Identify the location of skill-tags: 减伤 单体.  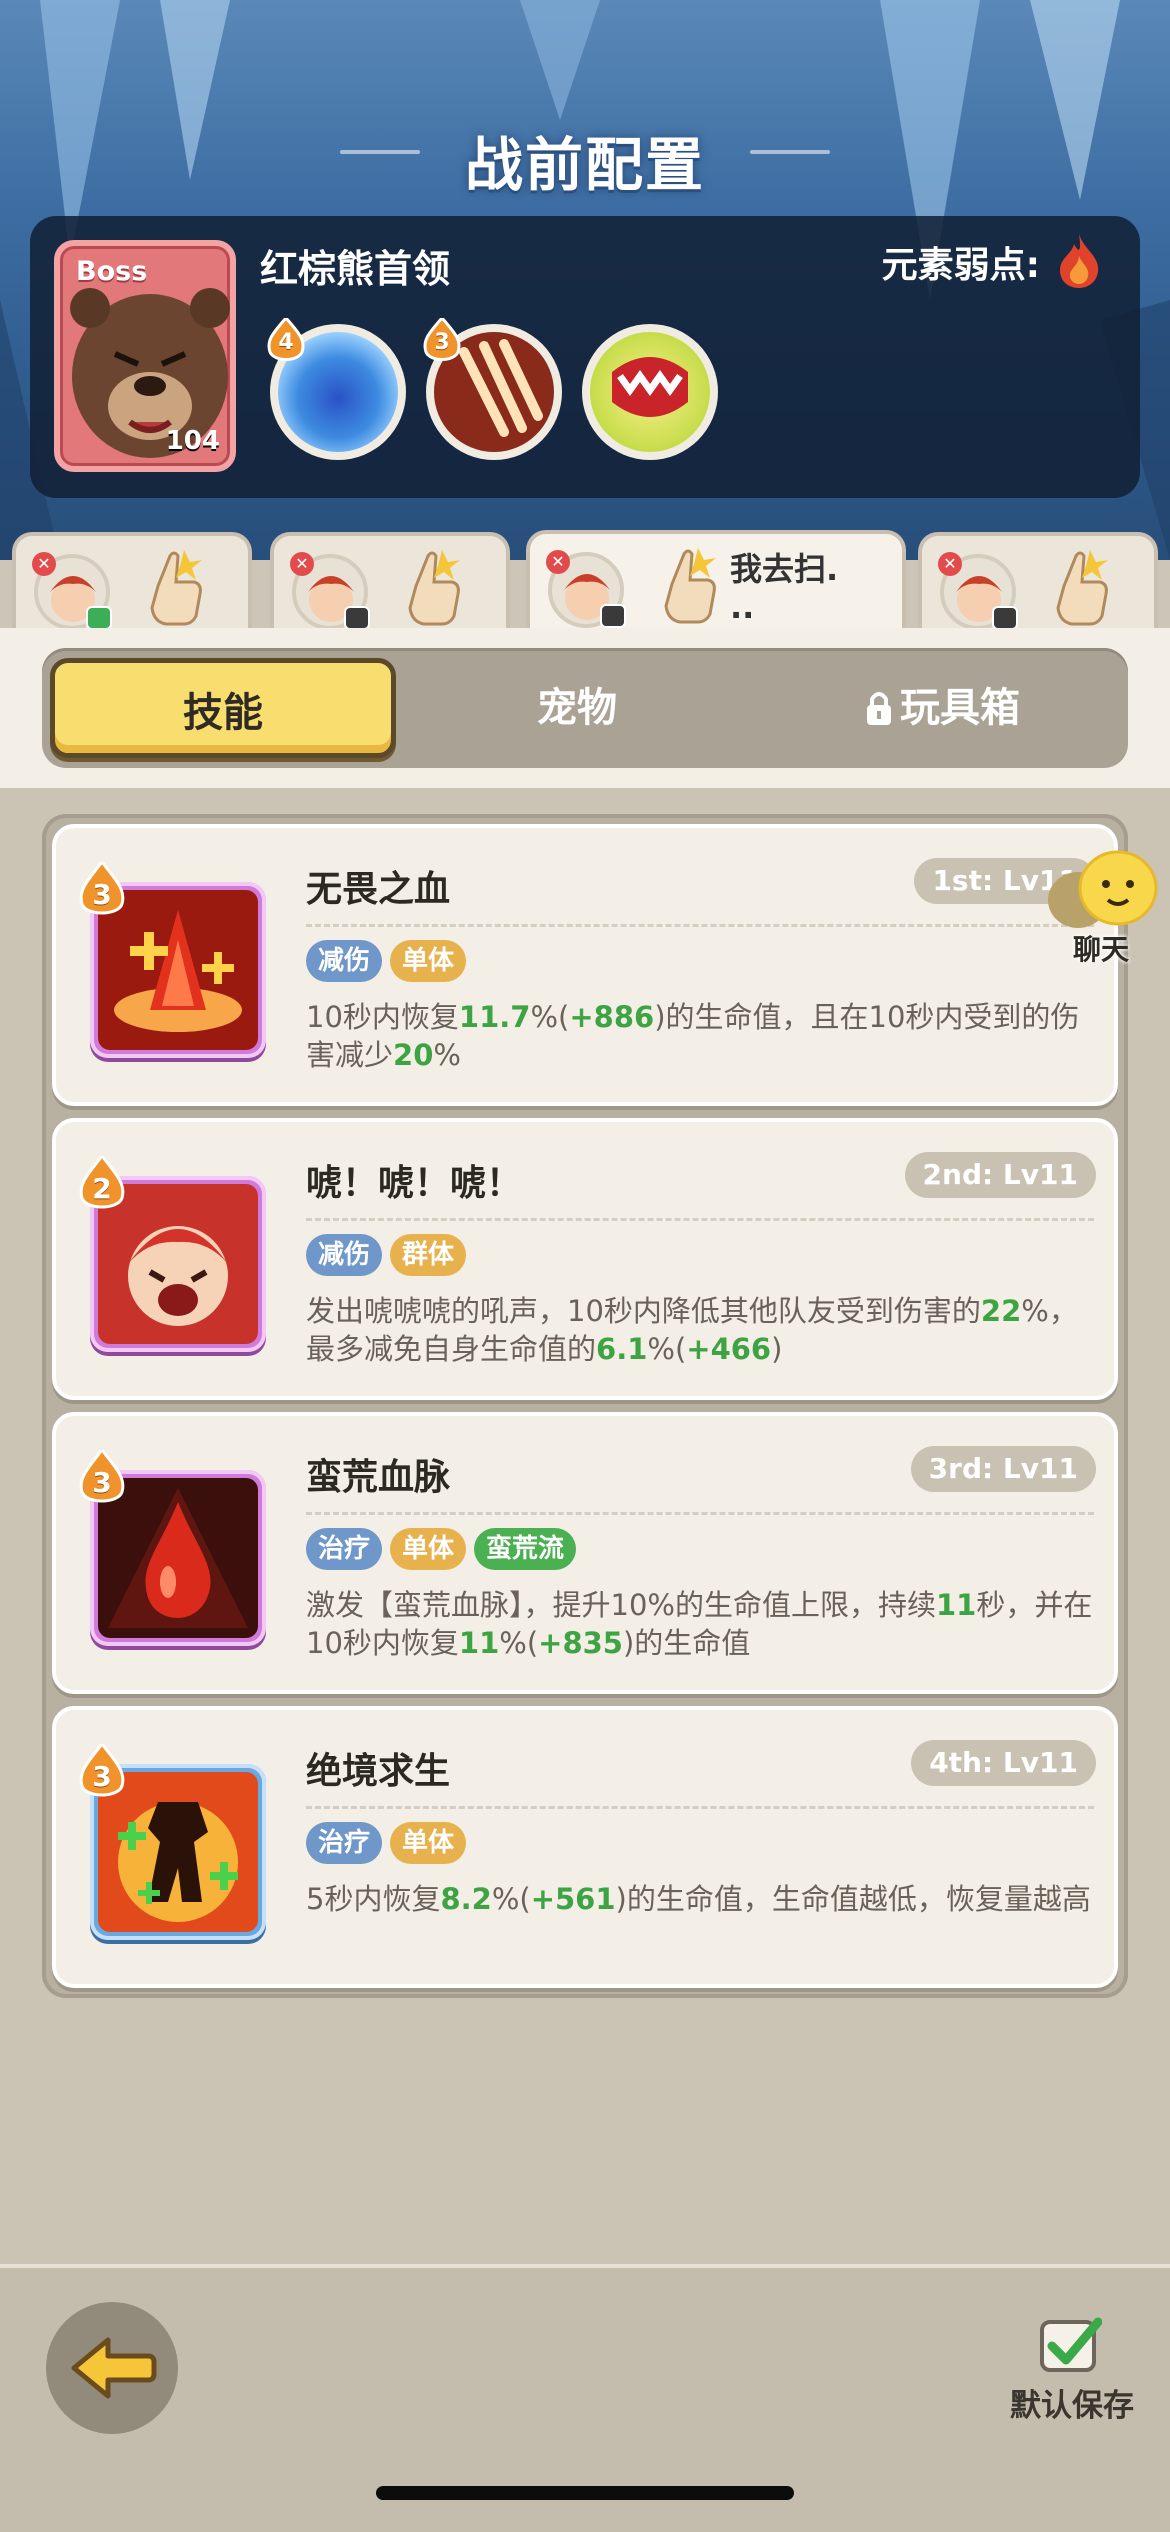
(386, 961).